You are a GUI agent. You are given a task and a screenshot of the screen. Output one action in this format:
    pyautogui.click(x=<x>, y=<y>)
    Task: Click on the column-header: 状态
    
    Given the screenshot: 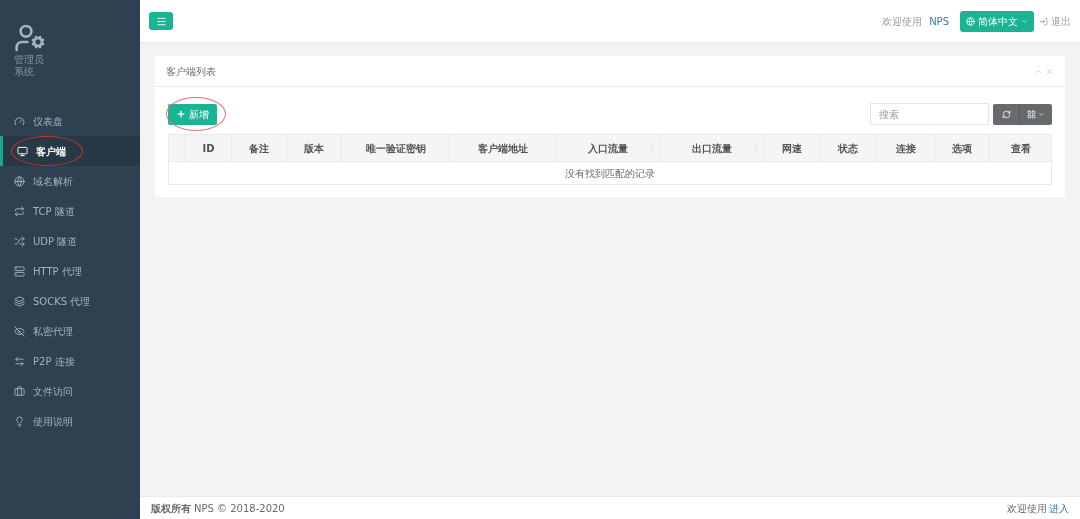 What is the action you would take?
    pyautogui.click(x=848, y=148)
    